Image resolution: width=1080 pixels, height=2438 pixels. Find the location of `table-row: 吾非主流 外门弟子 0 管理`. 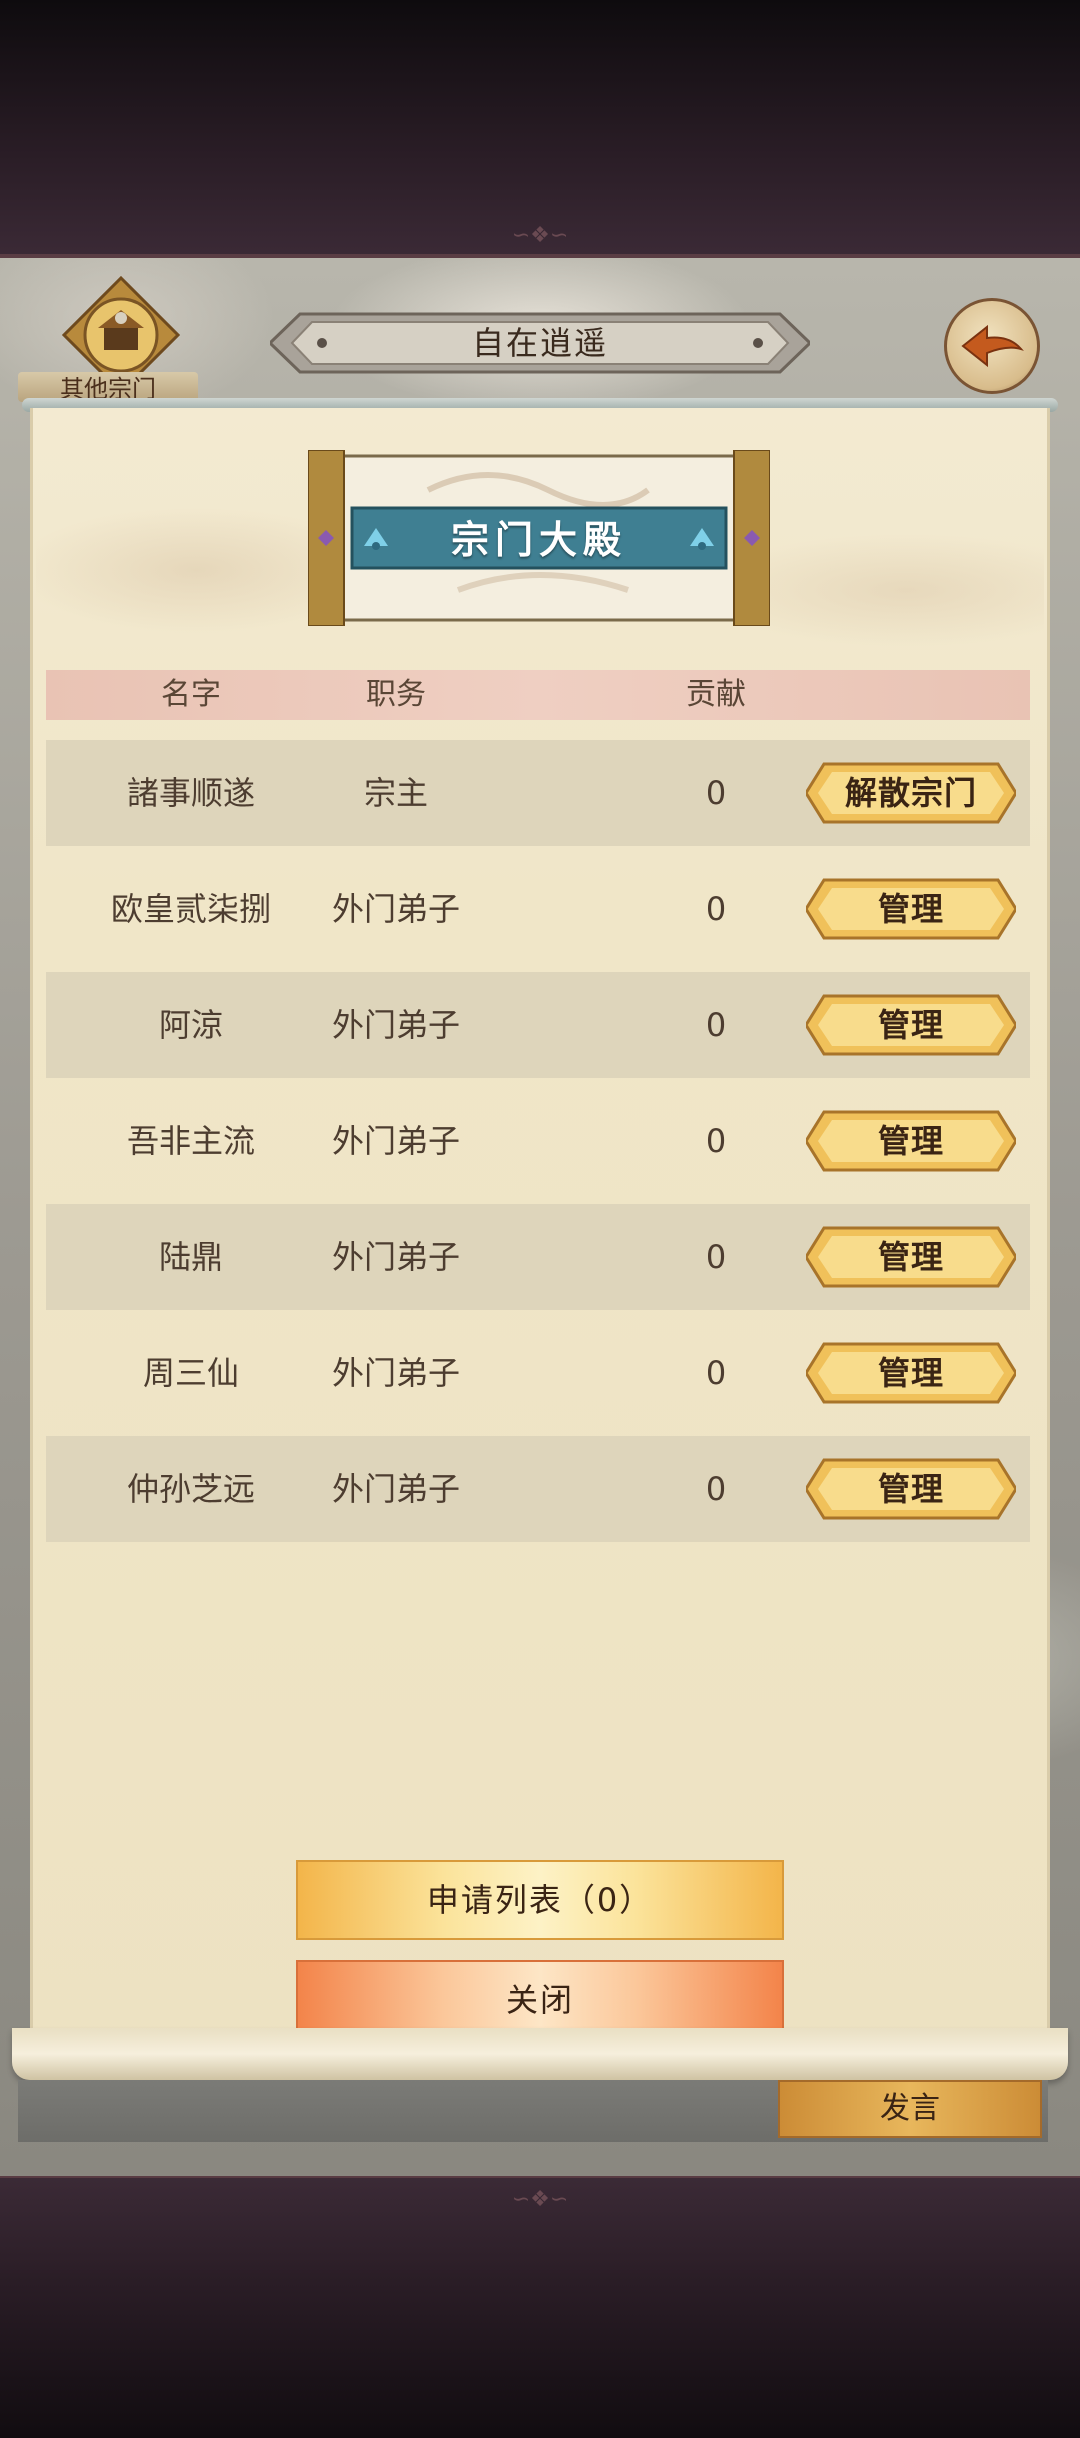

table-row: 吾非主流 外门弟子 0 管理 is located at coordinates (538, 1141).